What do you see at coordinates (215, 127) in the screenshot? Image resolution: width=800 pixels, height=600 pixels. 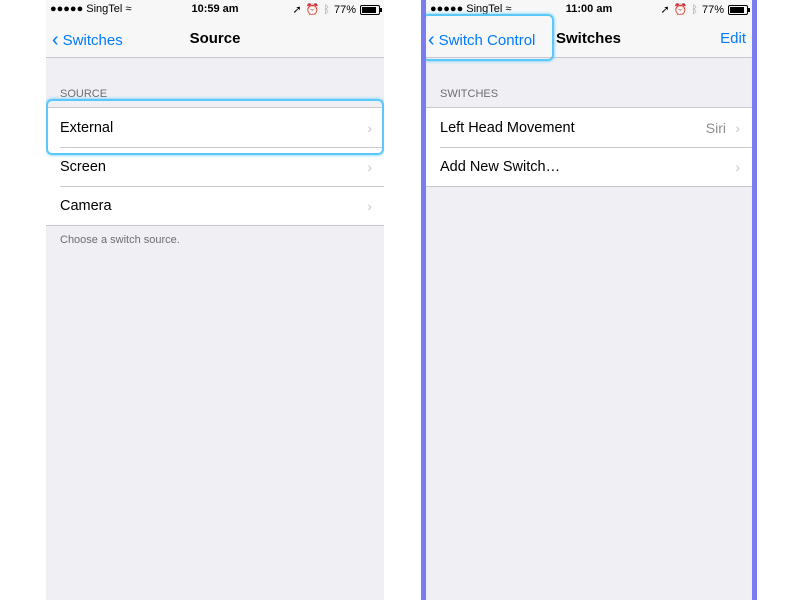 I see `list-item-external: External ›` at bounding box center [215, 127].